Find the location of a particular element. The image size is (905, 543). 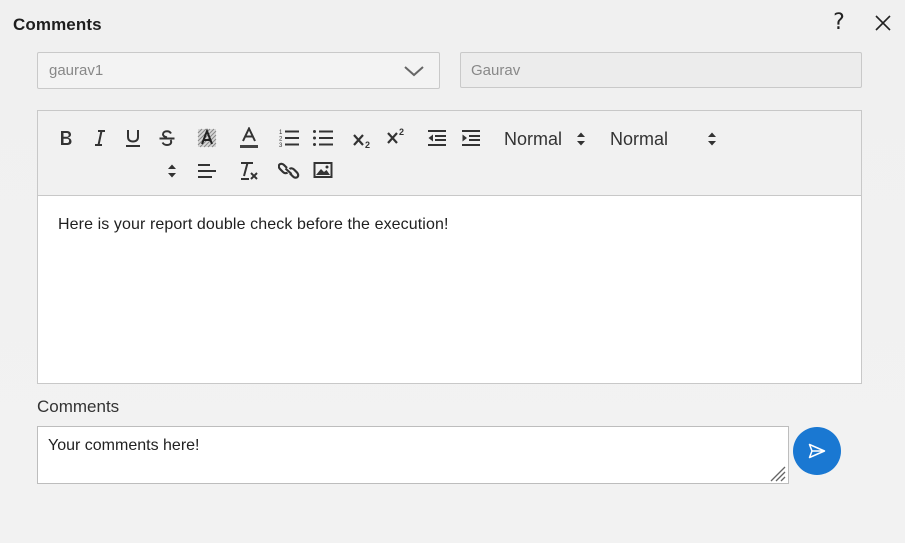

align-left-icon is located at coordinates (207, 171).